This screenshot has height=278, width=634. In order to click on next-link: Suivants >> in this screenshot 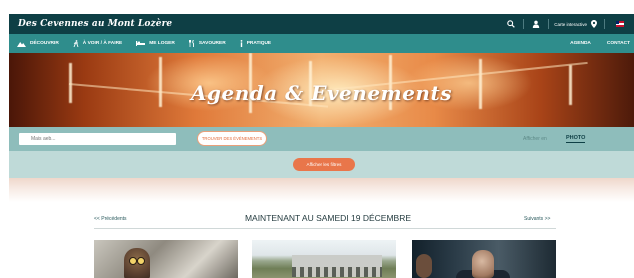, I will do `click(537, 219)`.